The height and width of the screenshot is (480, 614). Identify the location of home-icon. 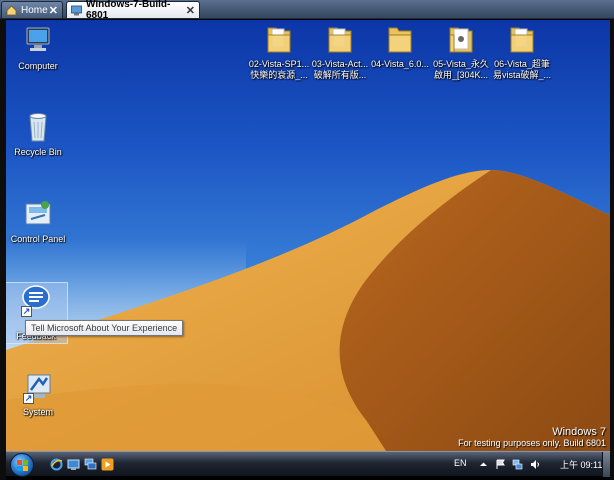
(11, 9).